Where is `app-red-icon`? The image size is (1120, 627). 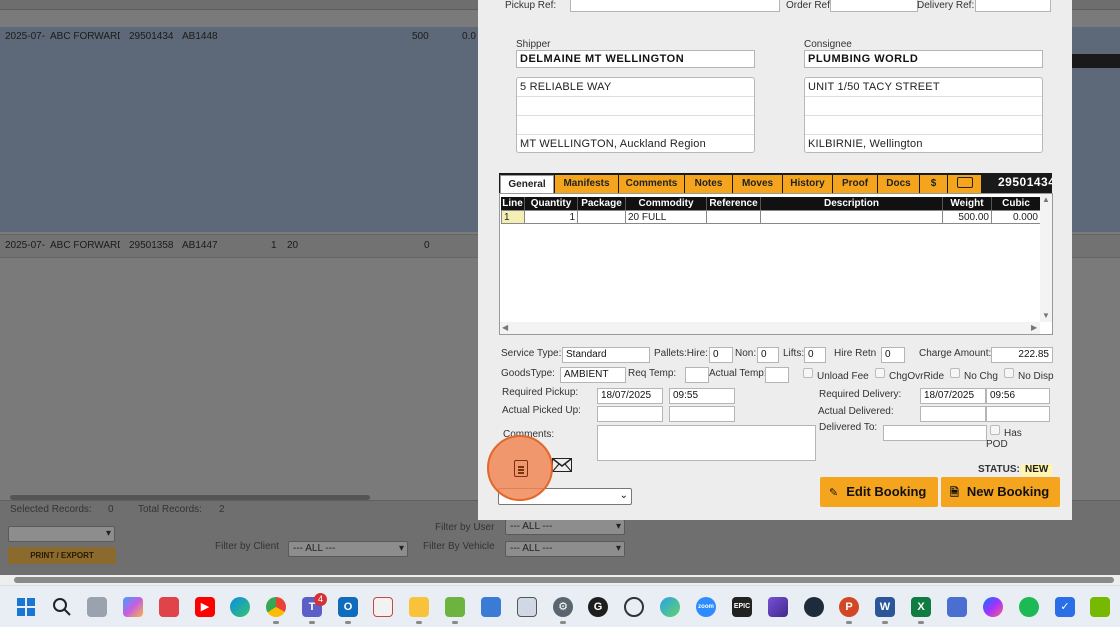
app-red-icon is located at coordinates (169, 607).